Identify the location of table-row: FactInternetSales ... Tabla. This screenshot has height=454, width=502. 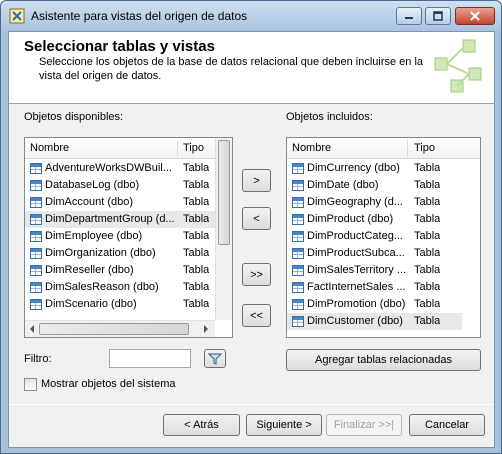
(374, 287).